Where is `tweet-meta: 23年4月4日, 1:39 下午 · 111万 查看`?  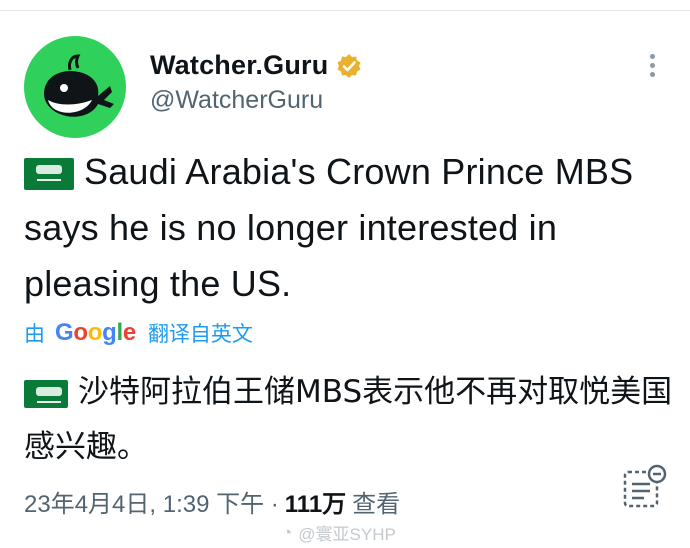
tweet-meta: 23年4月4日, 1:39 下午 · 111万 查看 is located at coordinates (212, 501).